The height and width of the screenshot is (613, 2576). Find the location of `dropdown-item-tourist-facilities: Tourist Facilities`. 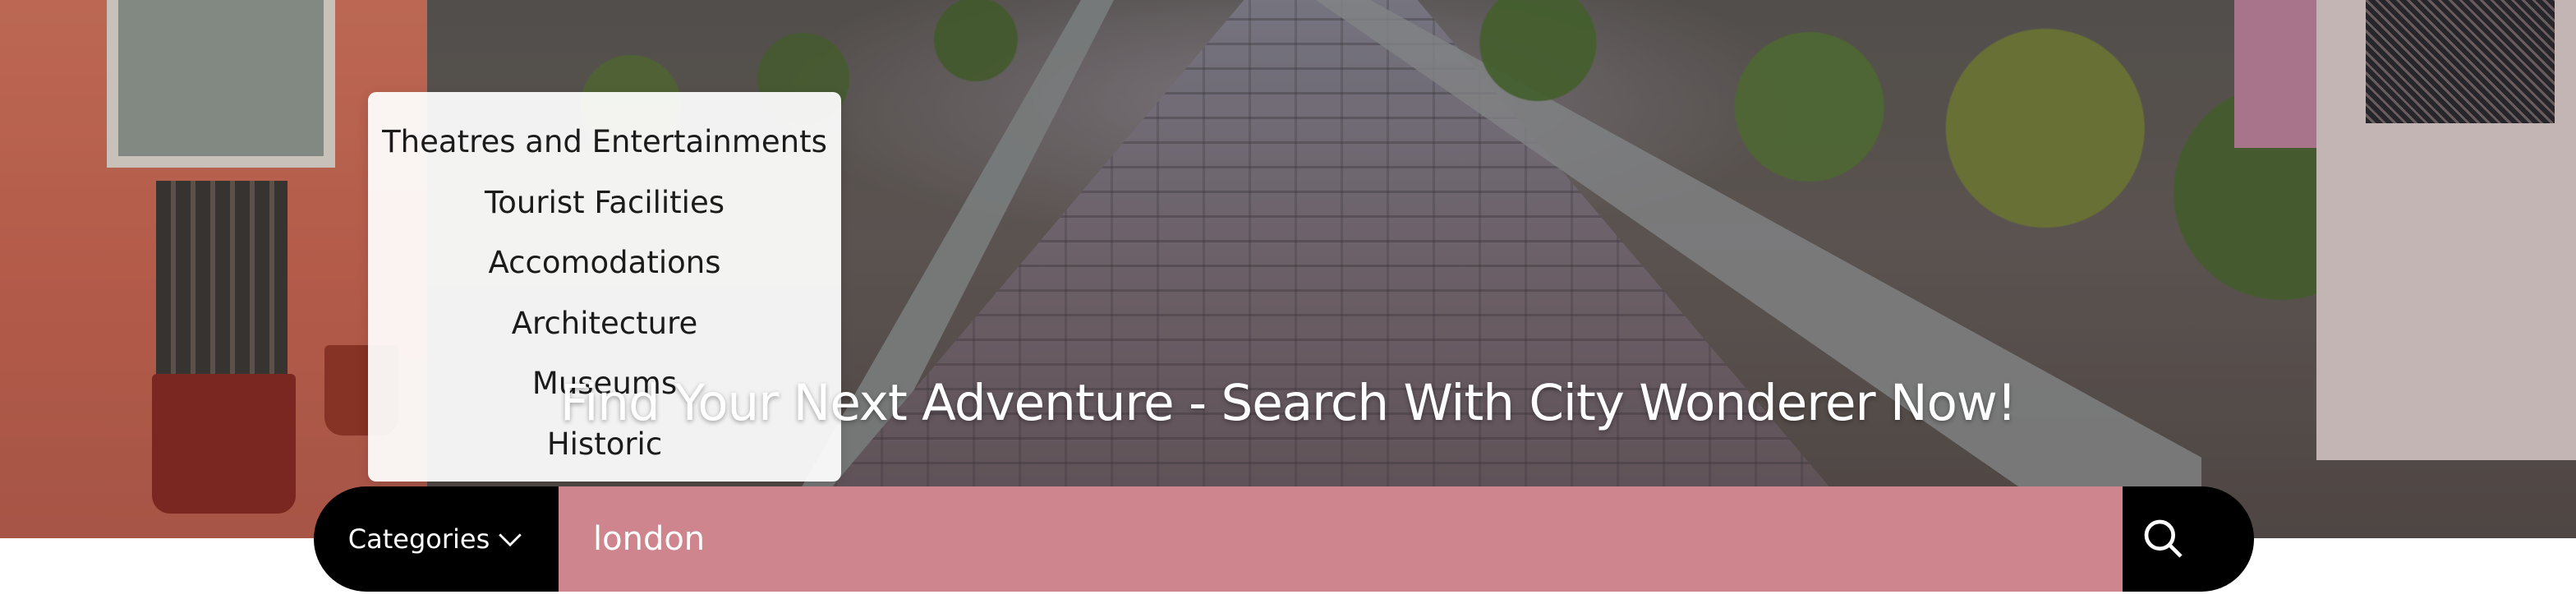

dropdown-item-tourist-facilities: Tourist Facilities is located at coordinates (604, 203).